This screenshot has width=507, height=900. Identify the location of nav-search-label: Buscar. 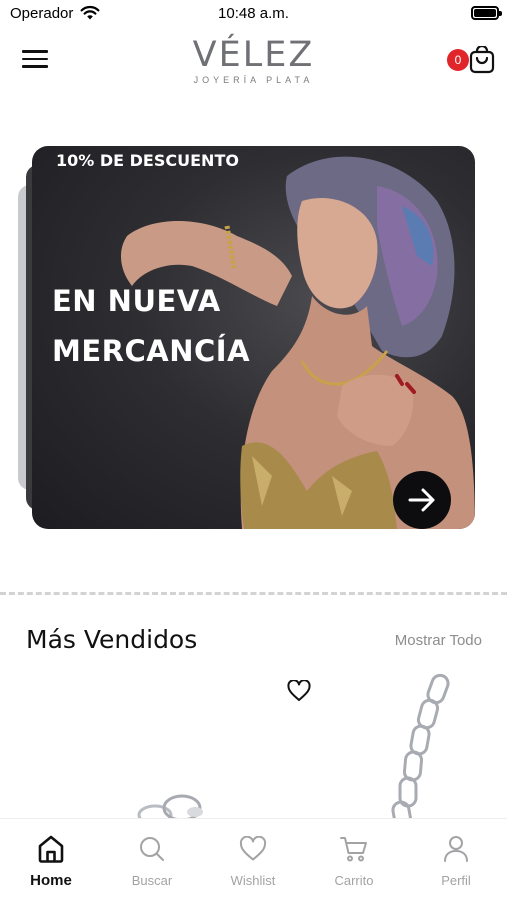
(152, 880).